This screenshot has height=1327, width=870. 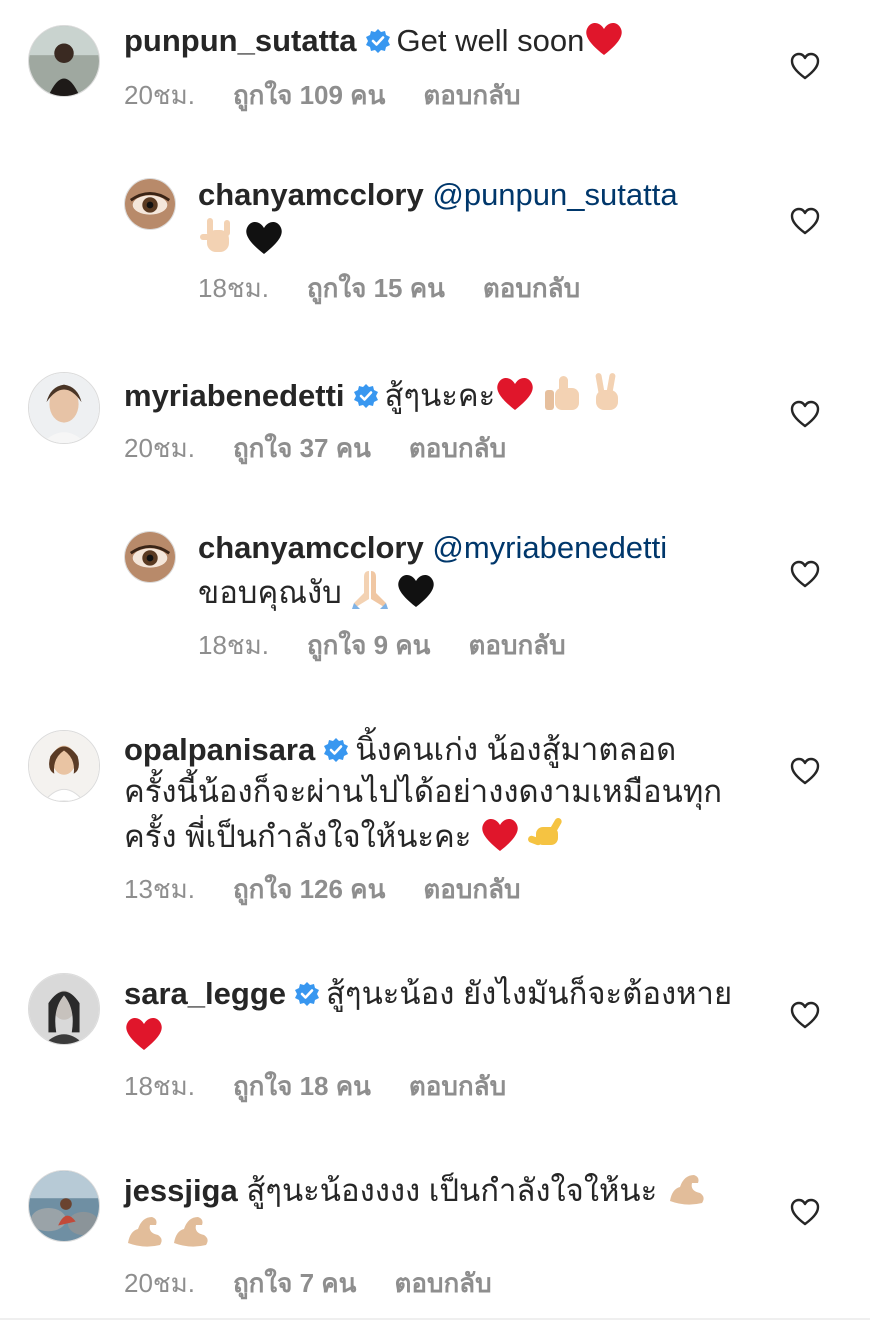 I want to click on likes-count-link: ถูกใจ 37 คน, so click(x=302, y=448).